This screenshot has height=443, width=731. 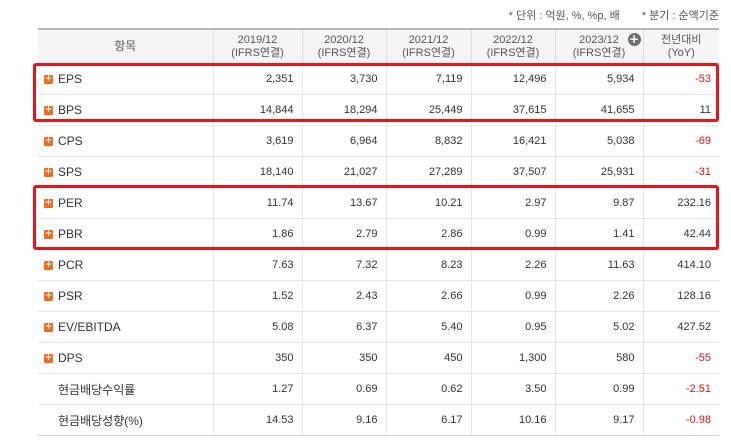 What do you see at coordinates (97, 389) in the screenshot?
I see `row-label: 현금배당수익률` at bounding box center [97, 389].